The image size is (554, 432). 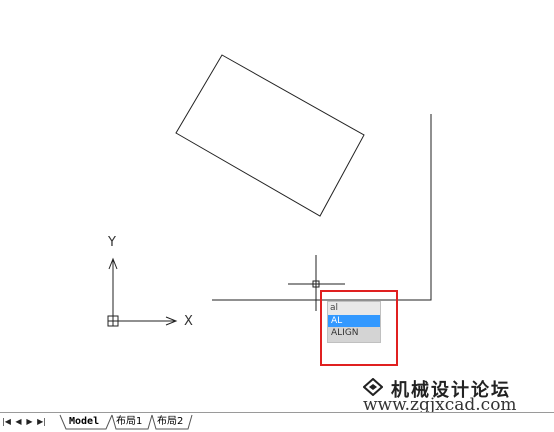 I want to click on prev-tab-button: ◀, so click(x=18, y=421).